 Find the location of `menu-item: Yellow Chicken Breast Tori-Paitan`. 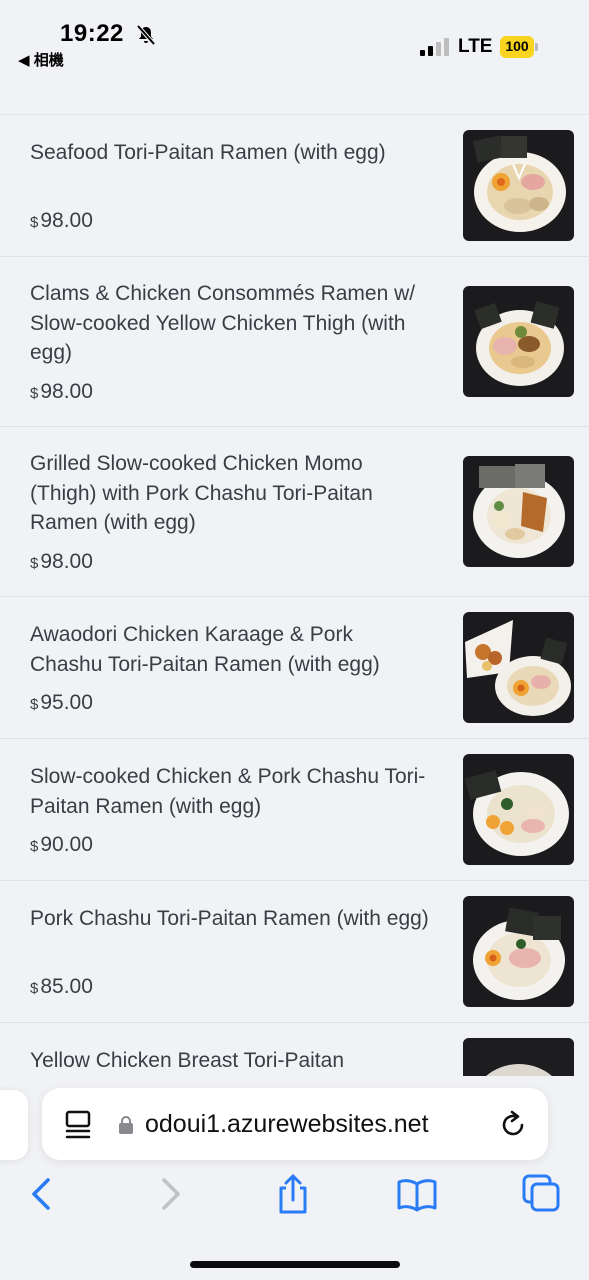

menu-item: Yellow Chicken Breast Tori-Paitan is located at coordinates (294, 1049).